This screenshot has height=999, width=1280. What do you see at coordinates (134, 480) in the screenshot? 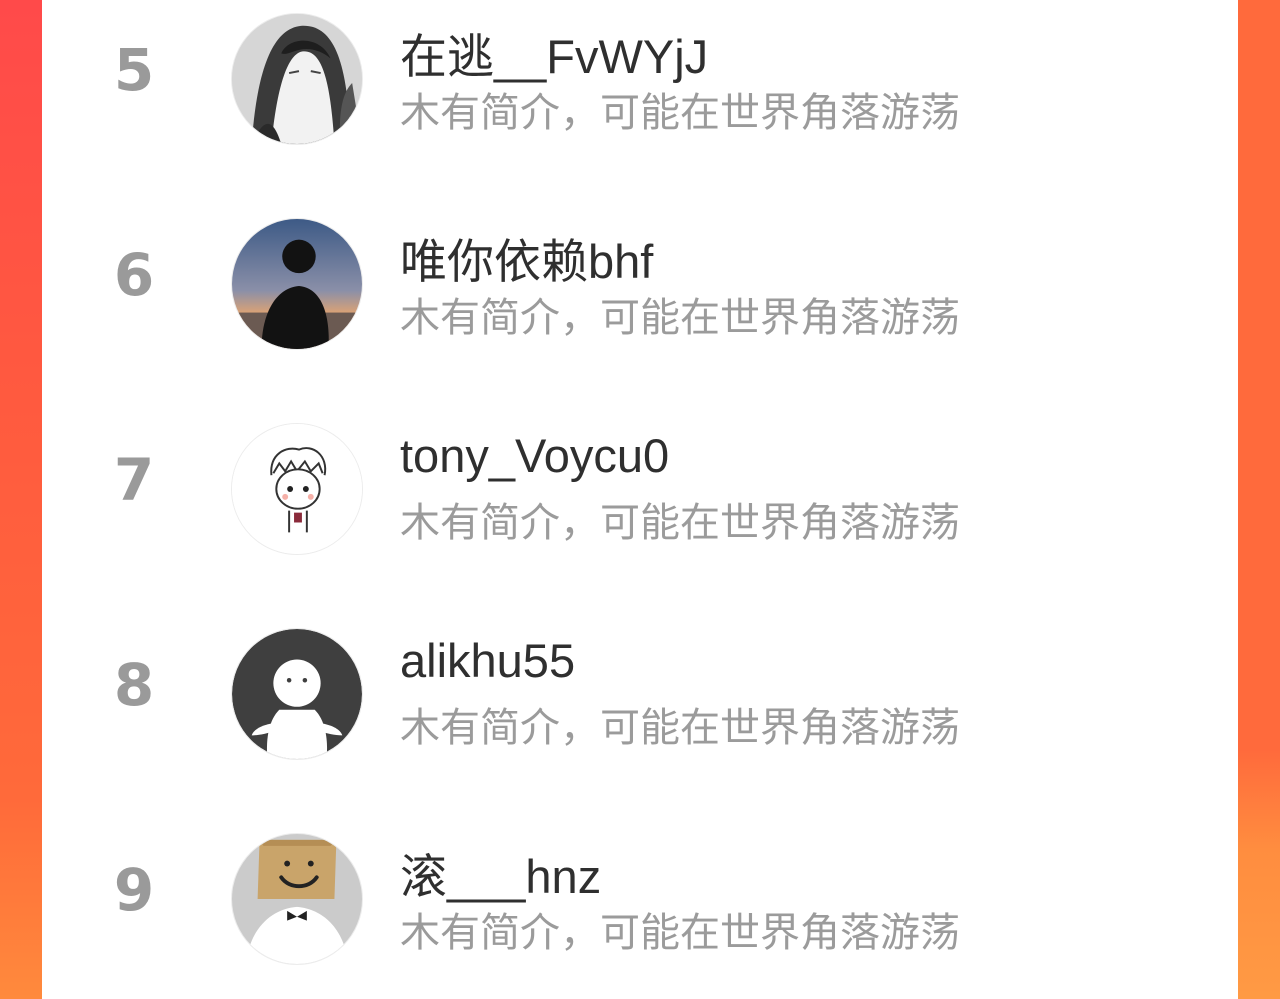
I see `rank-number: 7` at bounding box center [134, 480].